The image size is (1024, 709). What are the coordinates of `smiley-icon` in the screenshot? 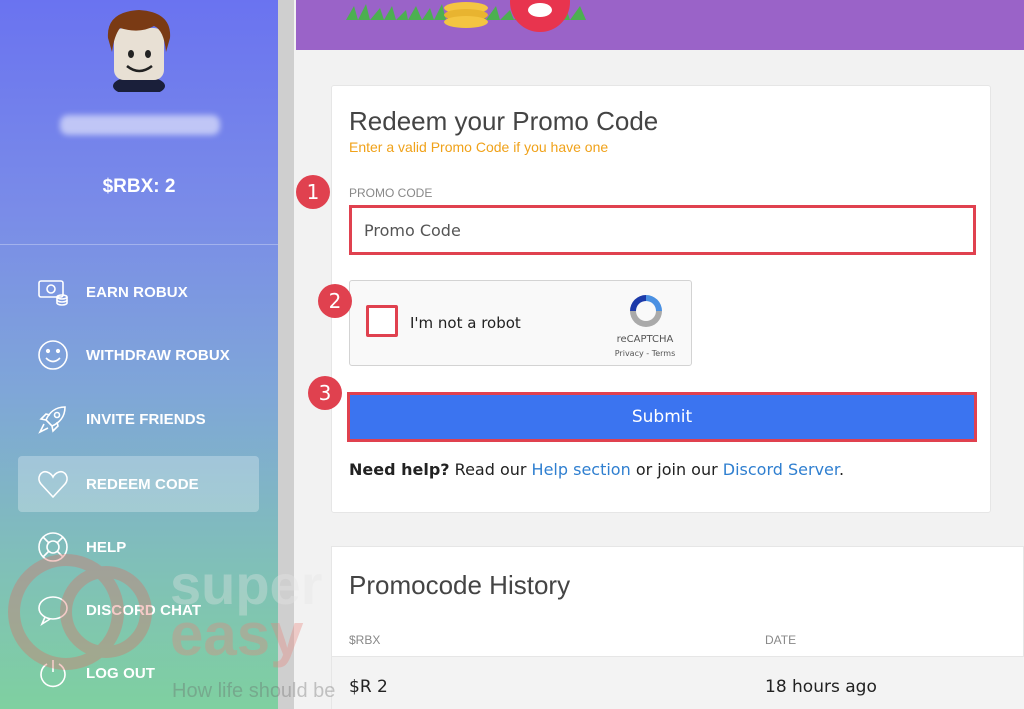 It's located at (53, 355).